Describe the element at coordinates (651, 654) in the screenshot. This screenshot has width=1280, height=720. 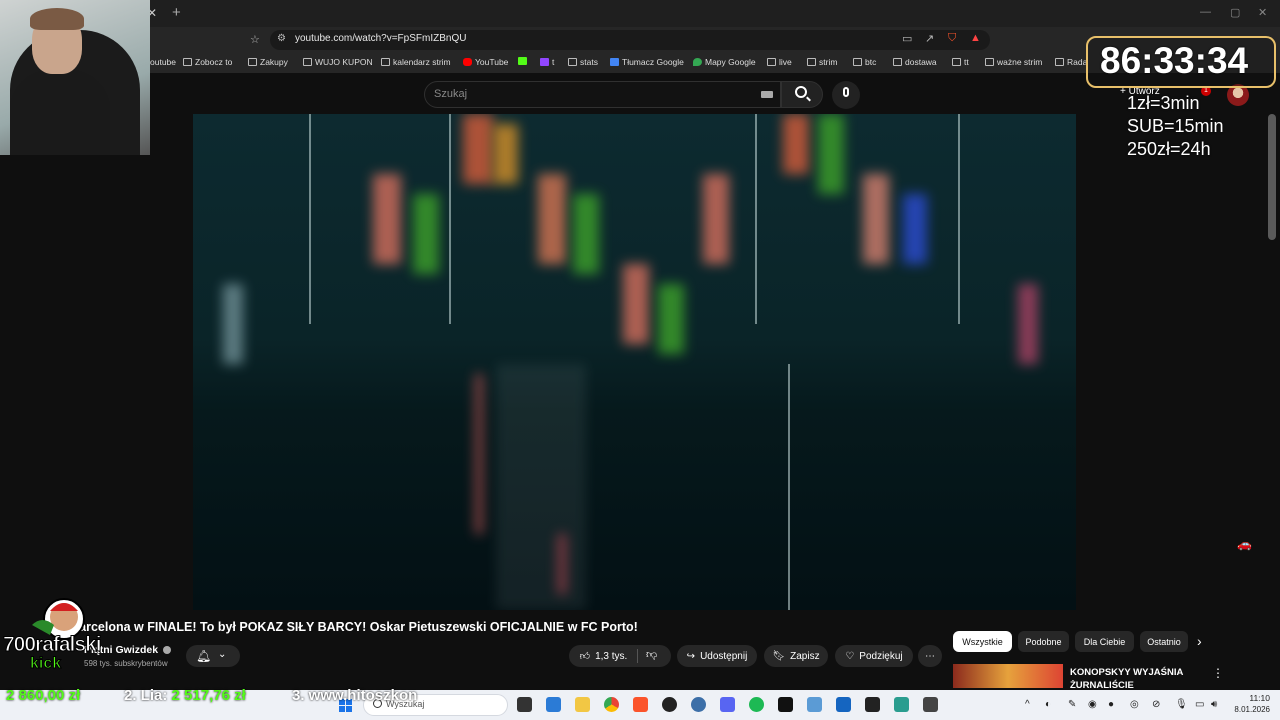
I see `thumbs-down-icon: 👎︎` at that location.